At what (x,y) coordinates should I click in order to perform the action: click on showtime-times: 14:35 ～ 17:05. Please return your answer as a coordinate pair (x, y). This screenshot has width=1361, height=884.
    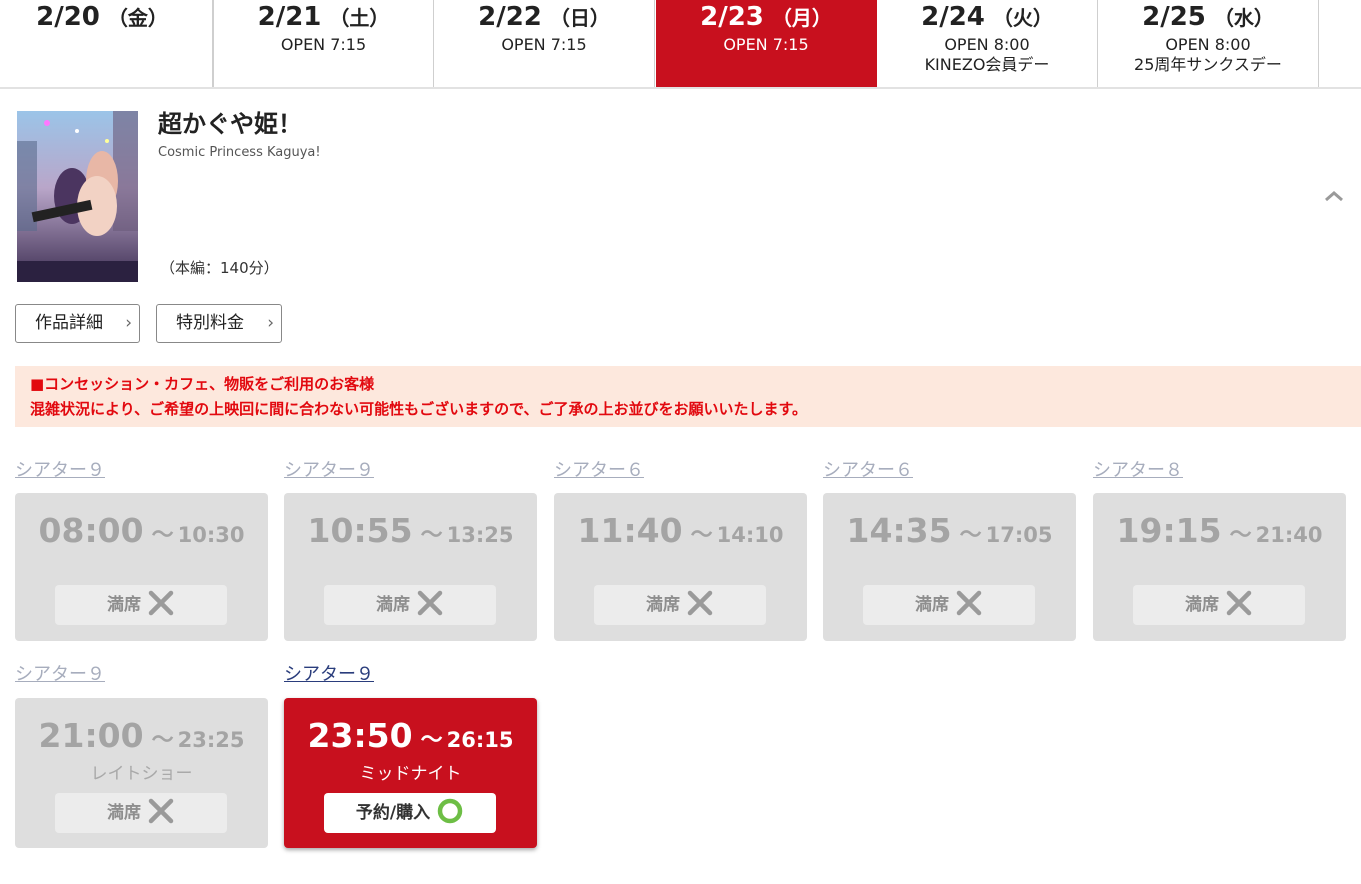
    Looking at the image, I should click on (949, 530).